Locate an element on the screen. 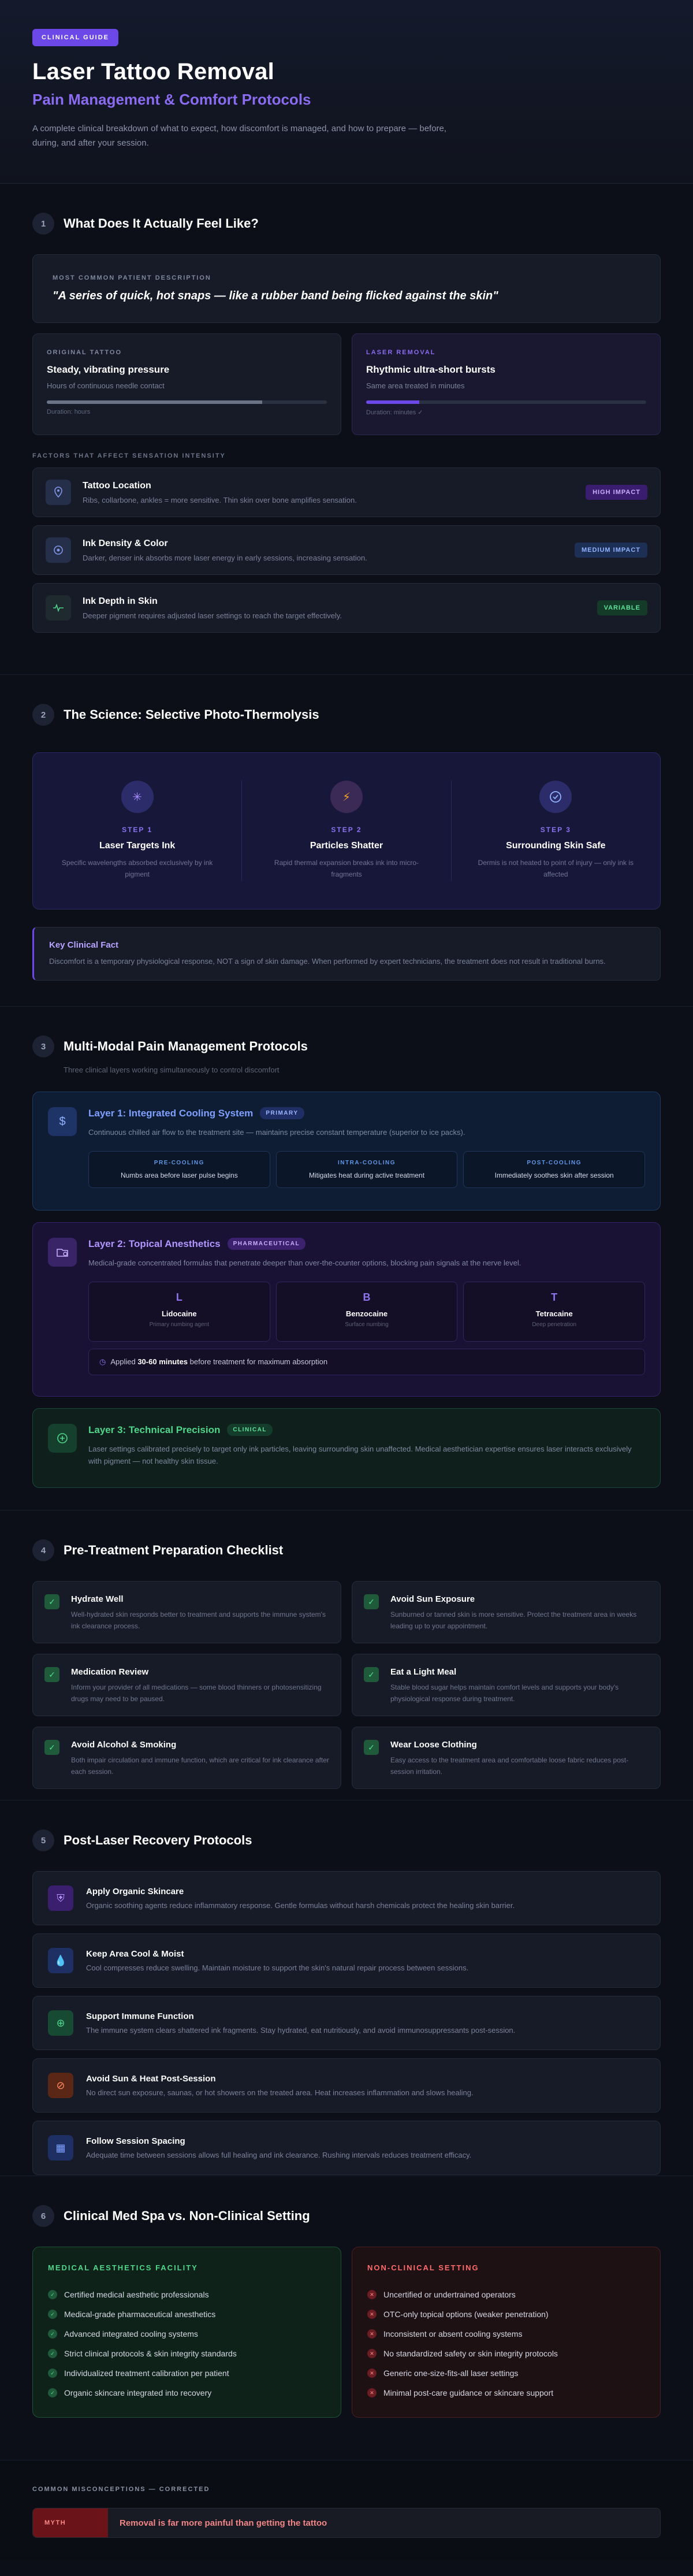  impact-badge: MEDIUM IMPACT is located at coordinates (610, 551).